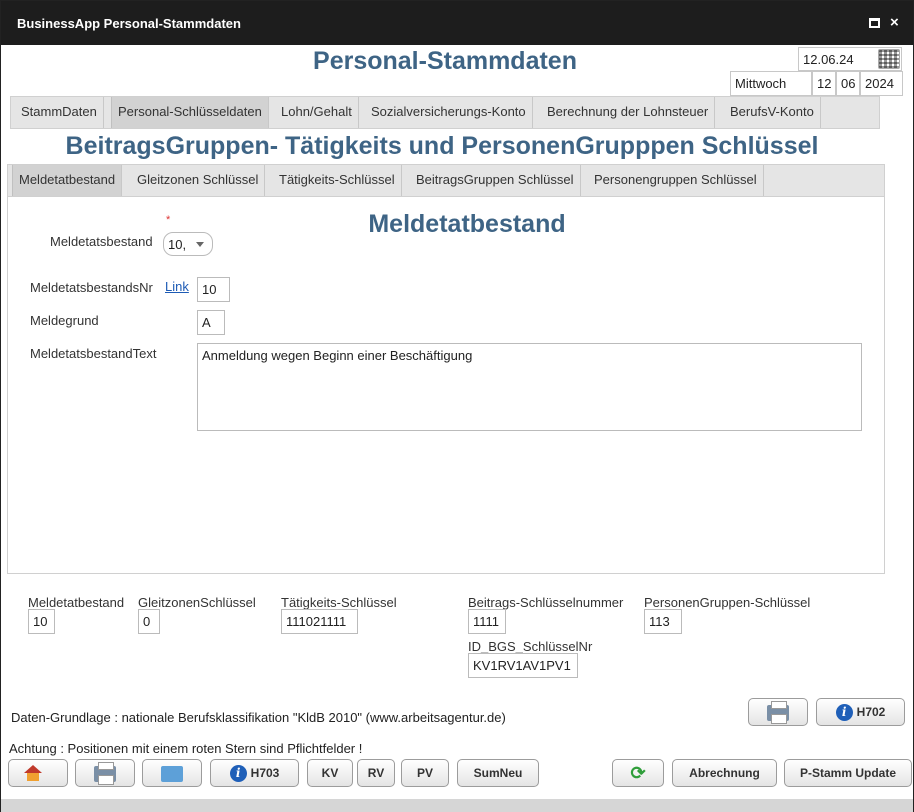 Image resolution: width=914 pixels, height=812 pixels. Describe the element at coordinates (213, 289) in the screenshot. I see `meldetatsbestandsnr-field: 10` at that location.